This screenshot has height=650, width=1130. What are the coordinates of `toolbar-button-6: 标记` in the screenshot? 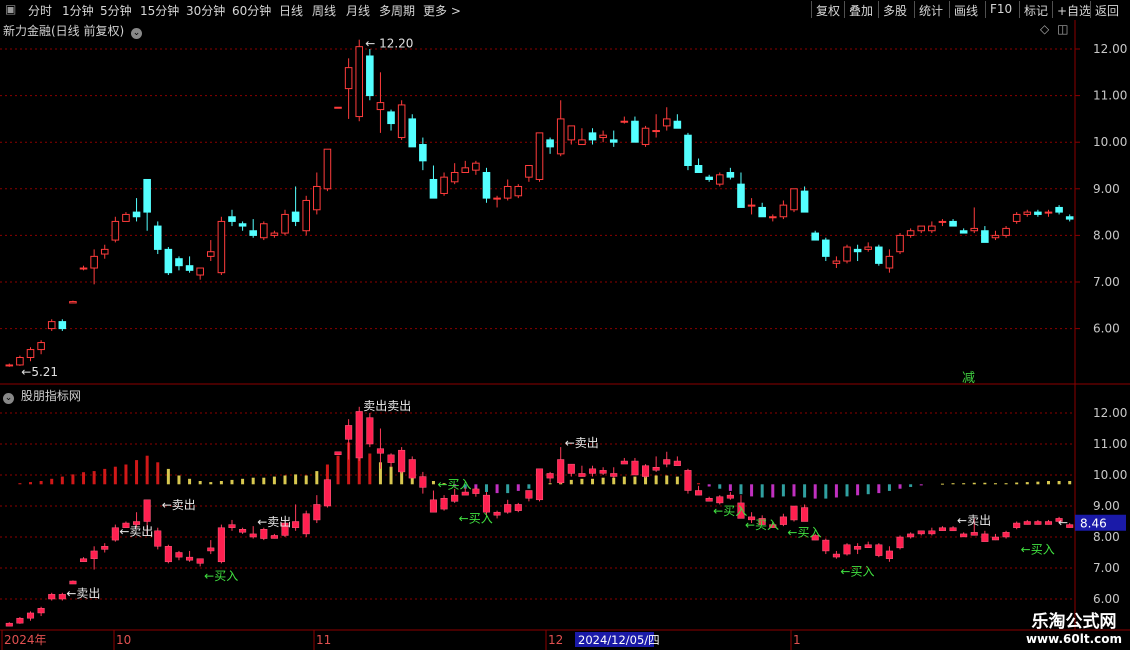 It's located at (1036, 10).